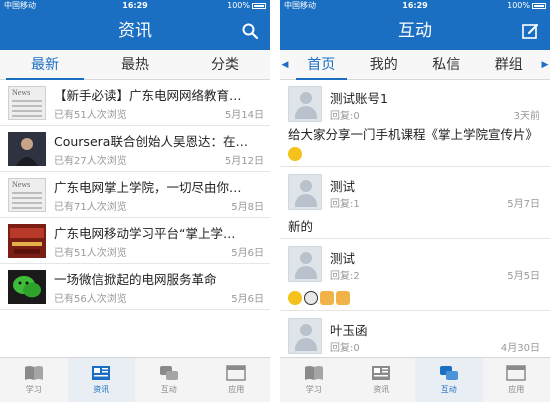 Image resolution: width=550 pixels, height=402 pixels. I want to click on post-emojis, so click(415, 297).